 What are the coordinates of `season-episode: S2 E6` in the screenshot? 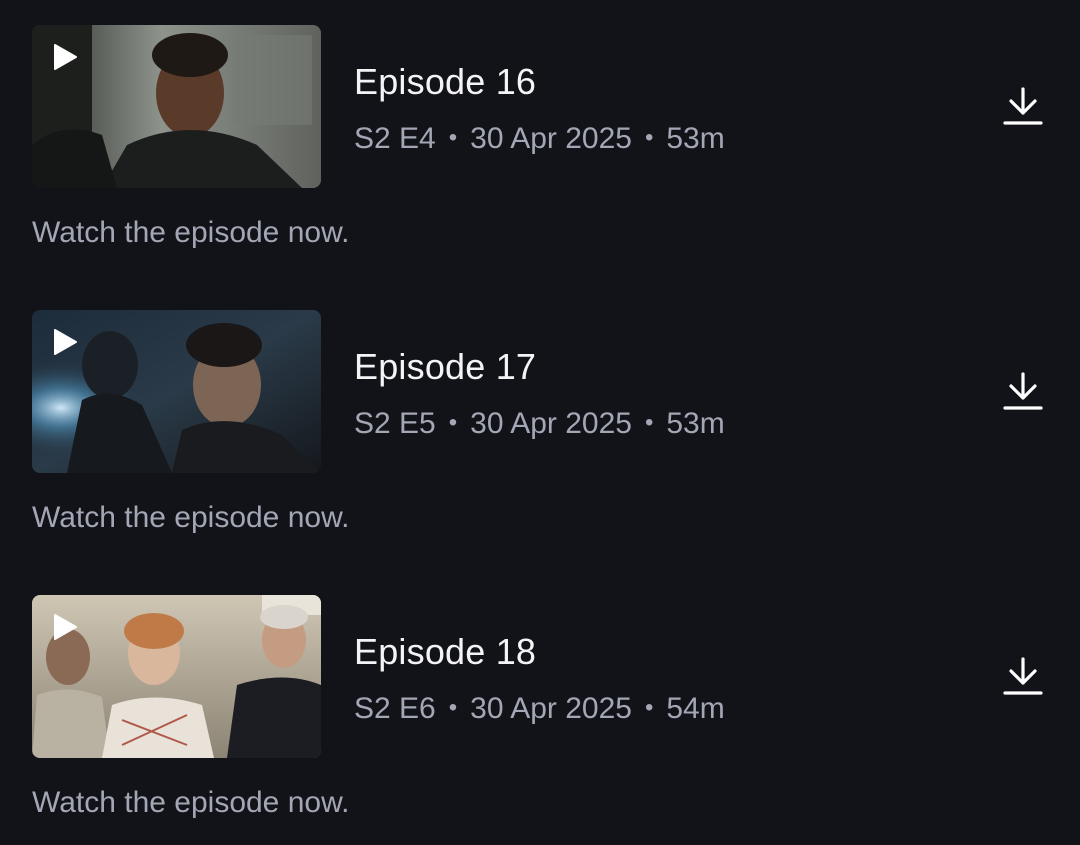 It's located at (395, 708).